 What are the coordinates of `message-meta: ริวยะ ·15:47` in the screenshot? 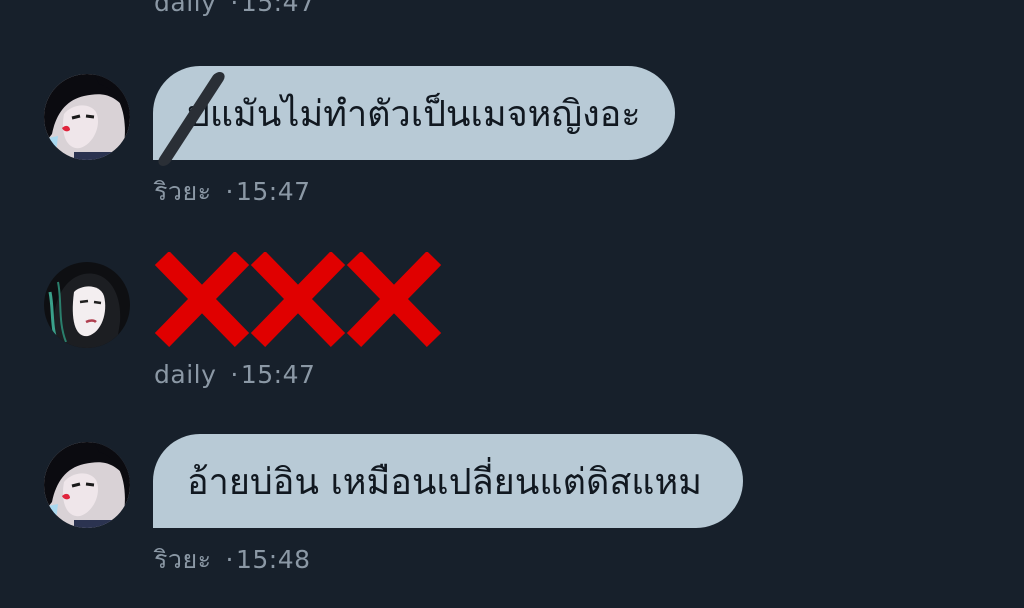 It's located at (232, 192).